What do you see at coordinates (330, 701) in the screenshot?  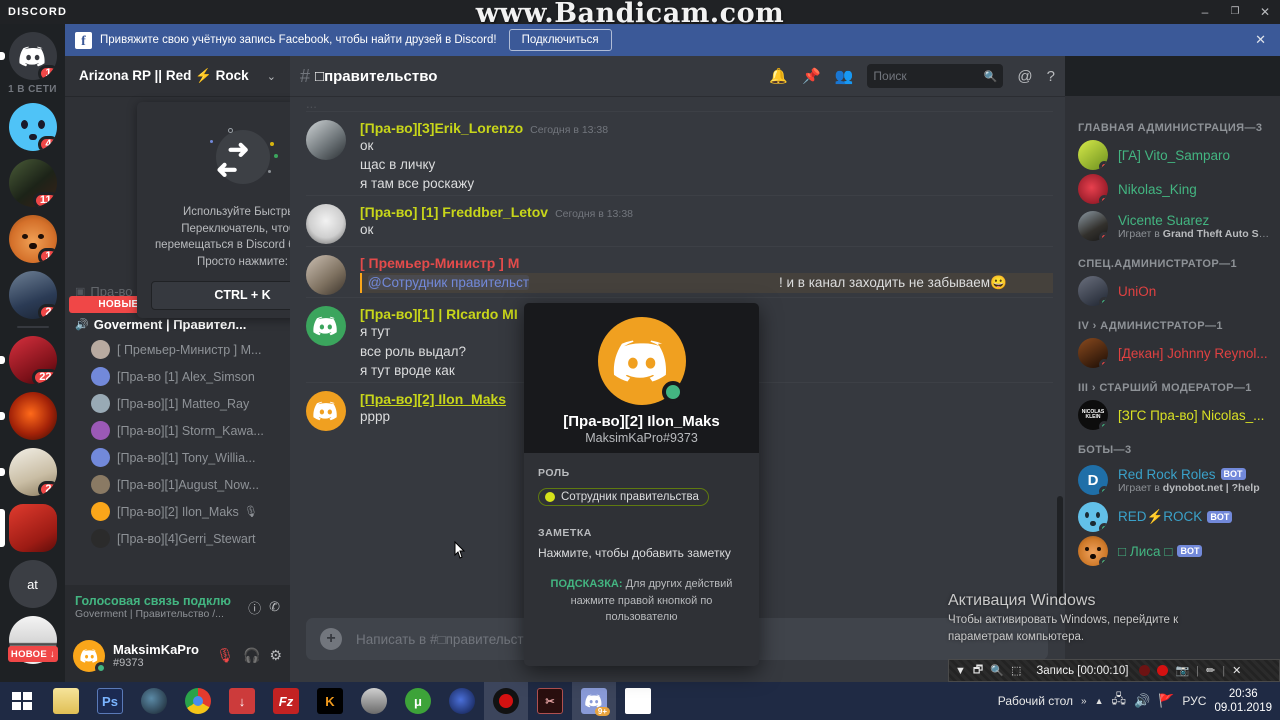 I see `taskbar-app-klite: K` at bounding box center [330, 701].